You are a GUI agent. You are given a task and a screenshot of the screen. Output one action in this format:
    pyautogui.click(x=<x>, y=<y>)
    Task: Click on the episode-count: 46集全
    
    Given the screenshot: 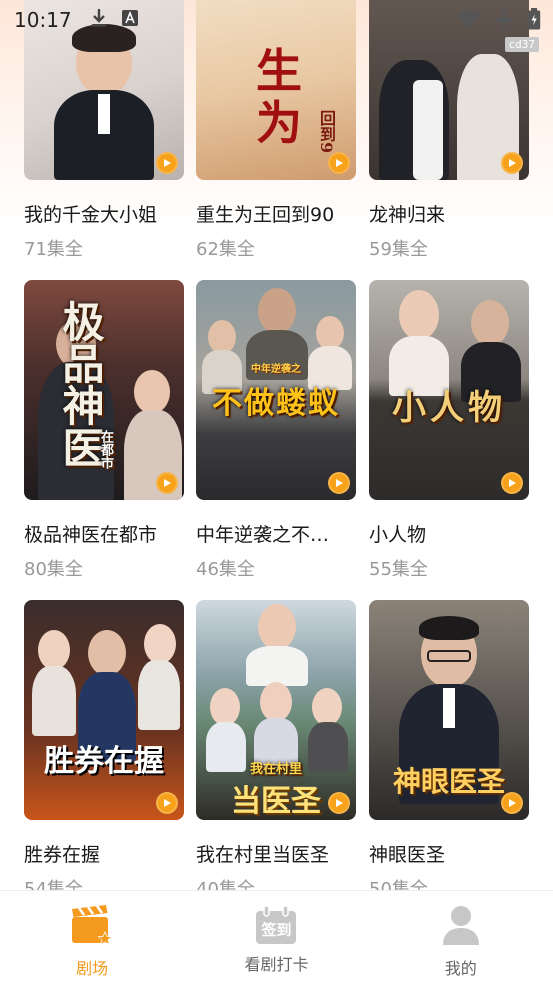 What is the action you would take?
    pyautogui.click(x=225, y=569)
    